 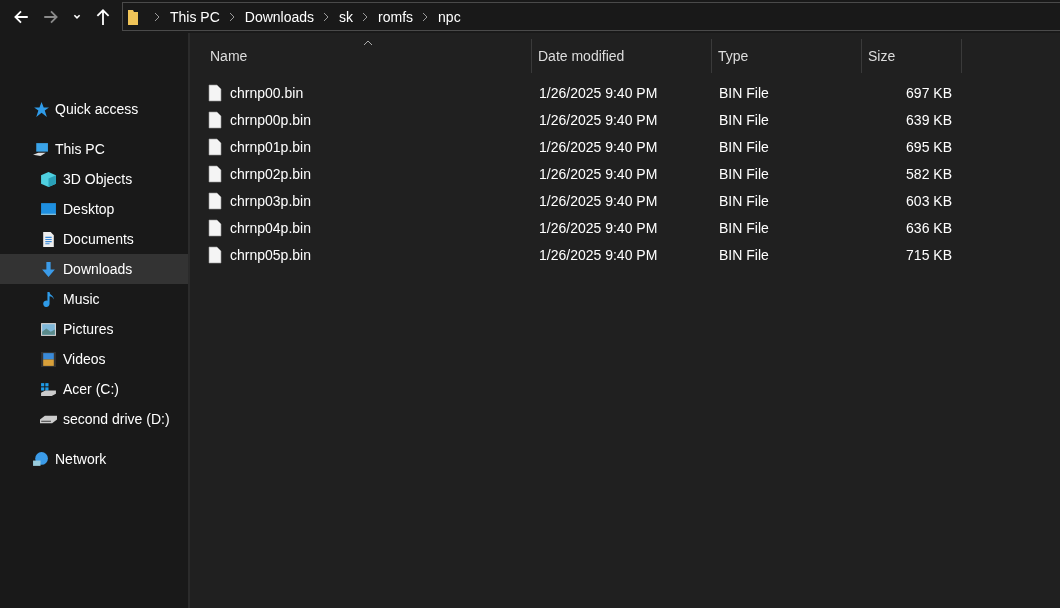 I want to click on sidebar-label: Videos, so click(x=84, y=359).